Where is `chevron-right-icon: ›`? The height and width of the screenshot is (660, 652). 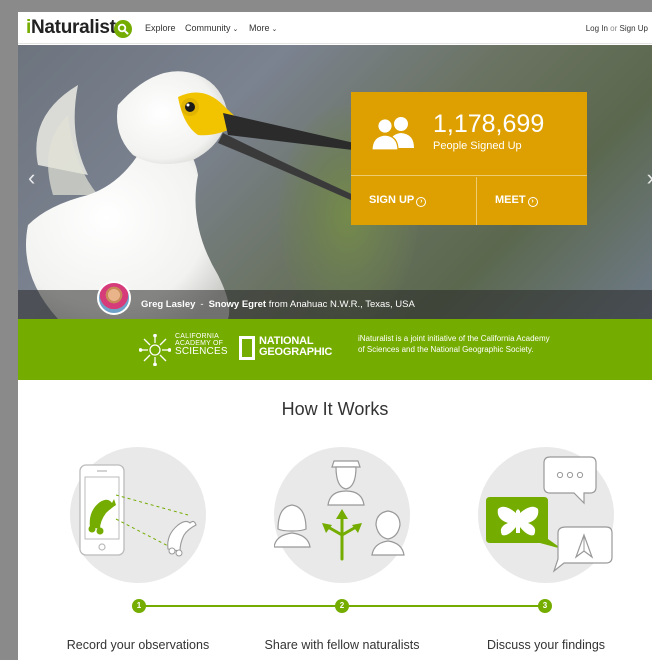 chevron-right-icon: › is located at coordinates (649, 177).